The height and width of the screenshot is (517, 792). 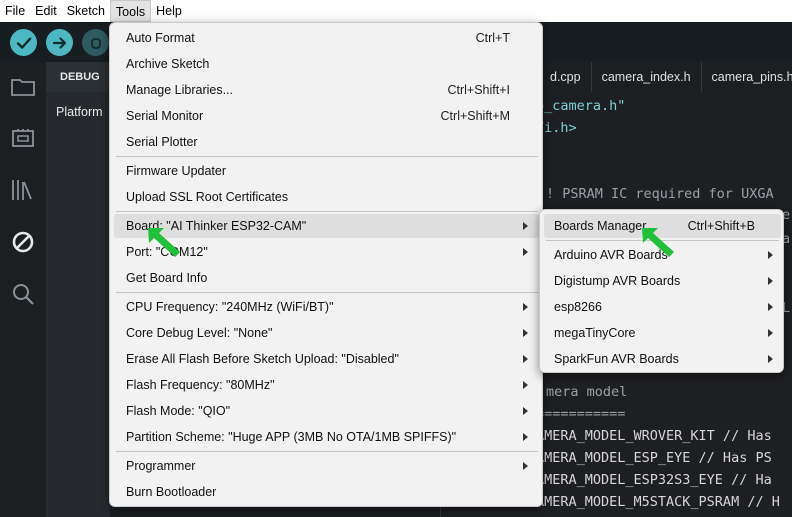 What do you see at coordinates (78, 289) in the screenshot?
I see `debug-side-panel: DEBUG Platform` at bounding box center [78, 289].